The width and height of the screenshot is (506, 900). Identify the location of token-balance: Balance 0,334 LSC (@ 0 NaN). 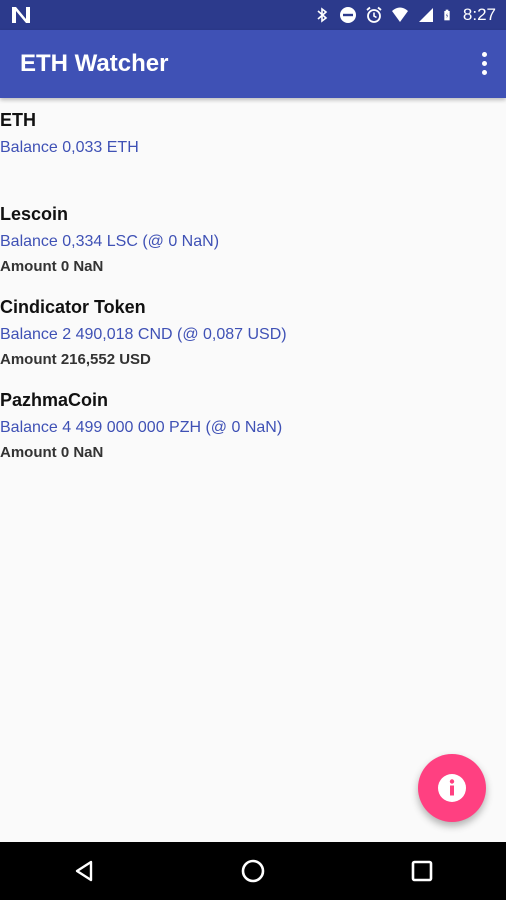
(110, 241).